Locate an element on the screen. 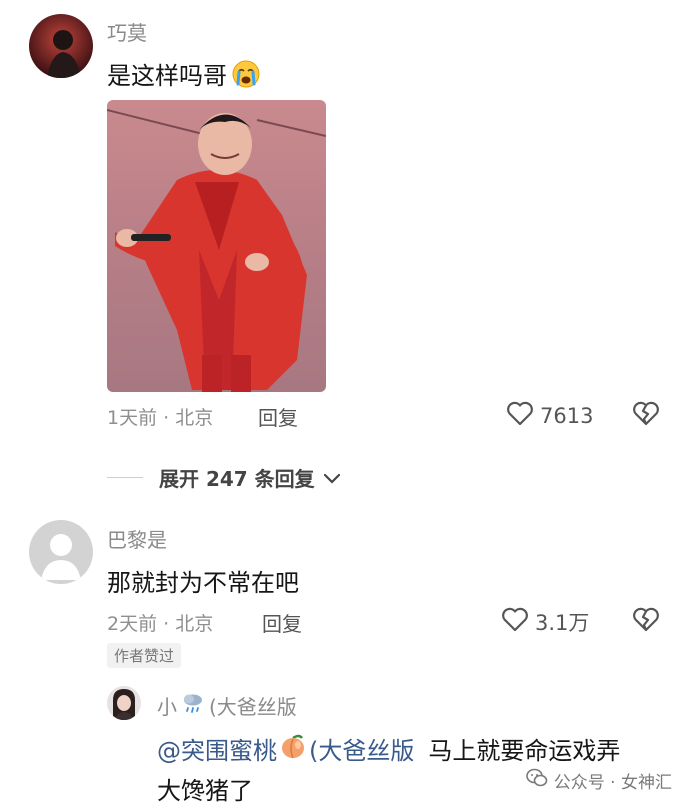 The height and width of the screenshot is (810, 690). reply-avatar is located at coordinates (124, 703).